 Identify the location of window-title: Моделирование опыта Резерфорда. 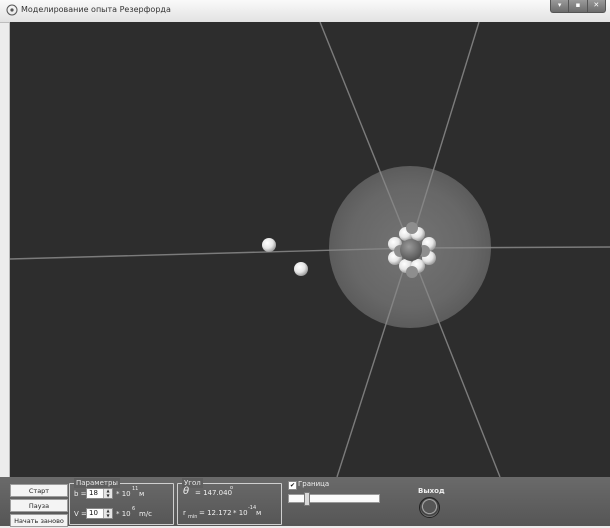
(96, 9).